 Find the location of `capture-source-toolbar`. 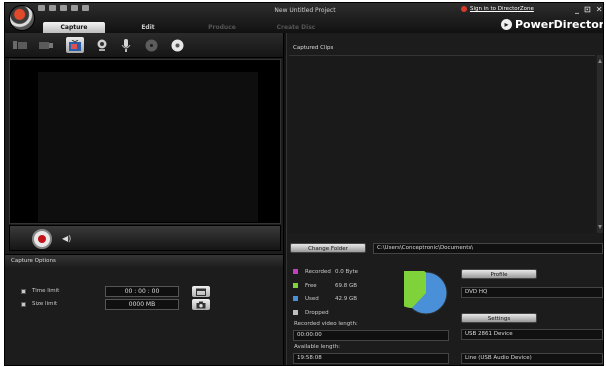

capture-source-toolbar is located at coordinates (144, 45).